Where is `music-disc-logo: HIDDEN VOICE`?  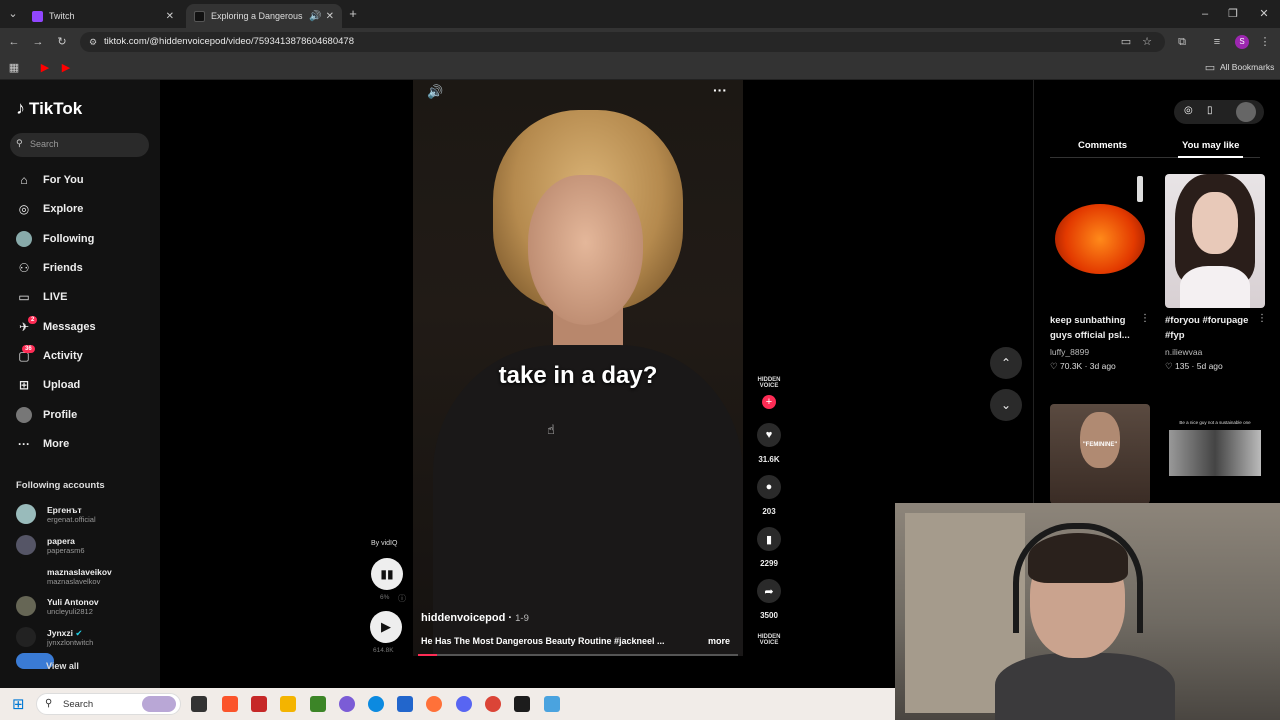 music-disc-logo: HIDDEN VOICE is located at coordinates (769, 640).